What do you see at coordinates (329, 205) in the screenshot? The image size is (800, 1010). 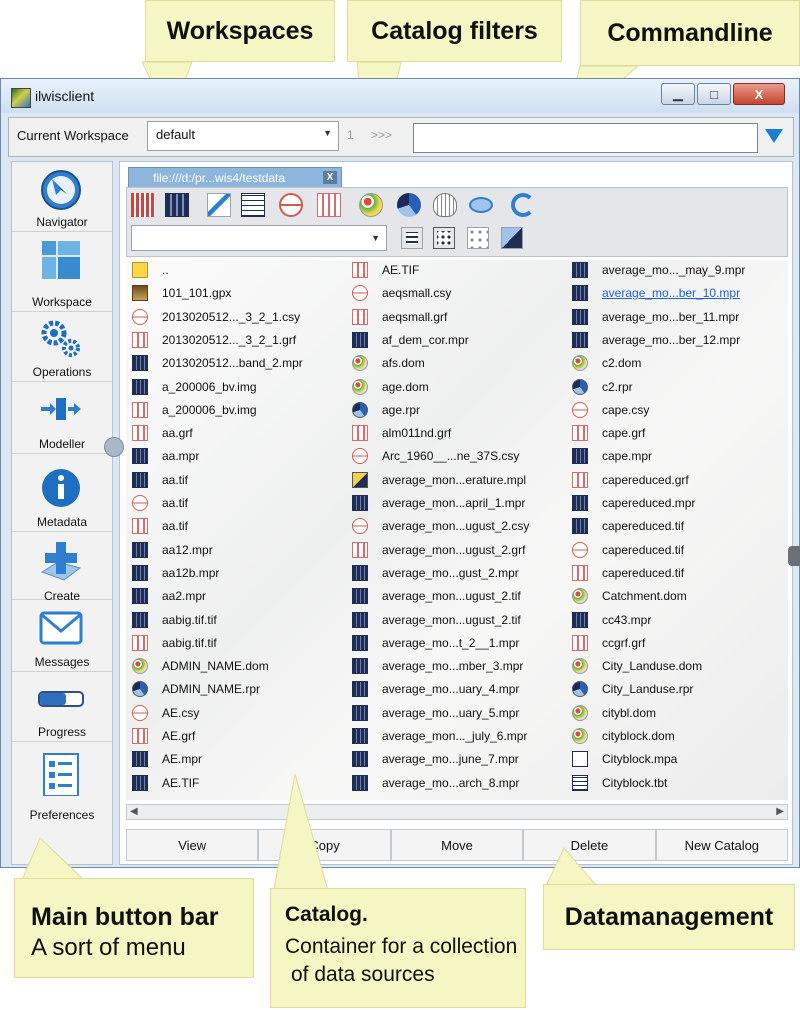 I see `georeference-filter-icon` at bounding box center [329, 205].